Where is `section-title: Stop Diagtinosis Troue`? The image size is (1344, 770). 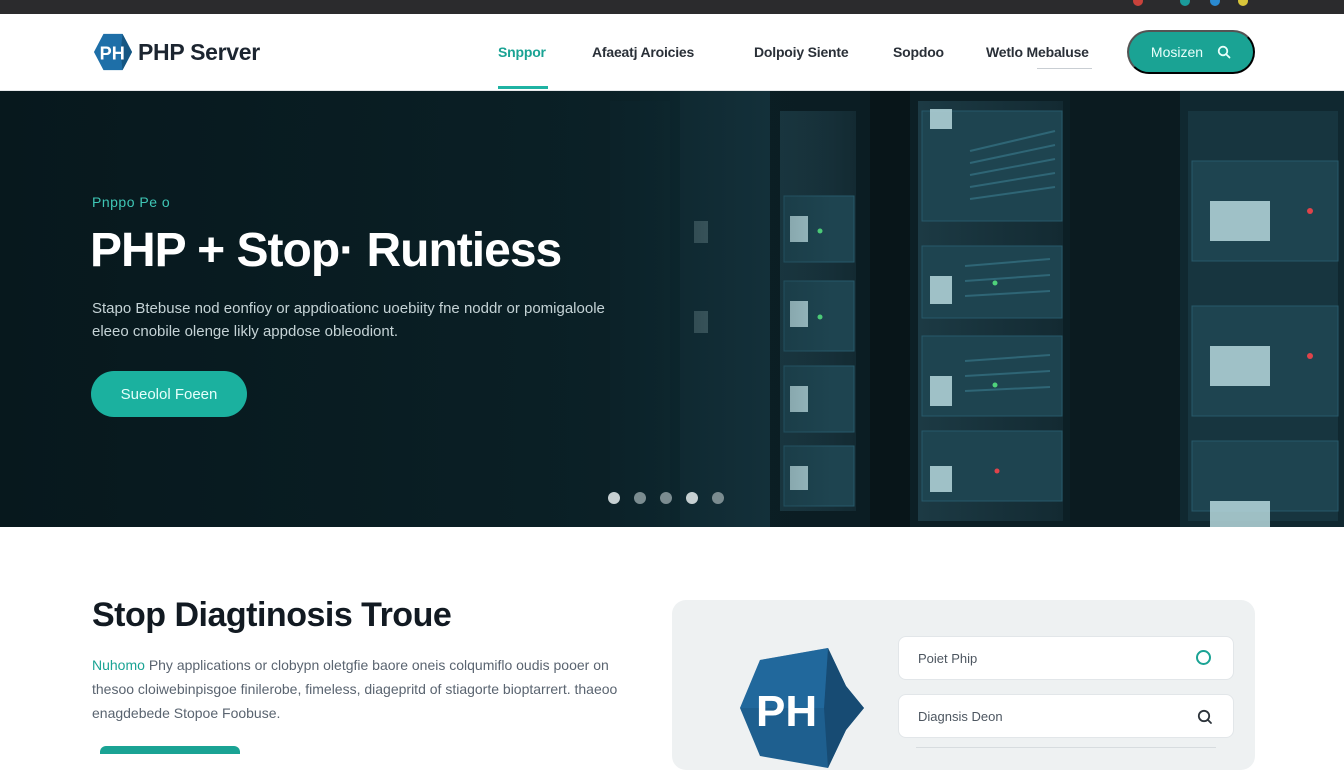 section-title: Stop Diagtinosis Troue is located at coordinates (272, 615).